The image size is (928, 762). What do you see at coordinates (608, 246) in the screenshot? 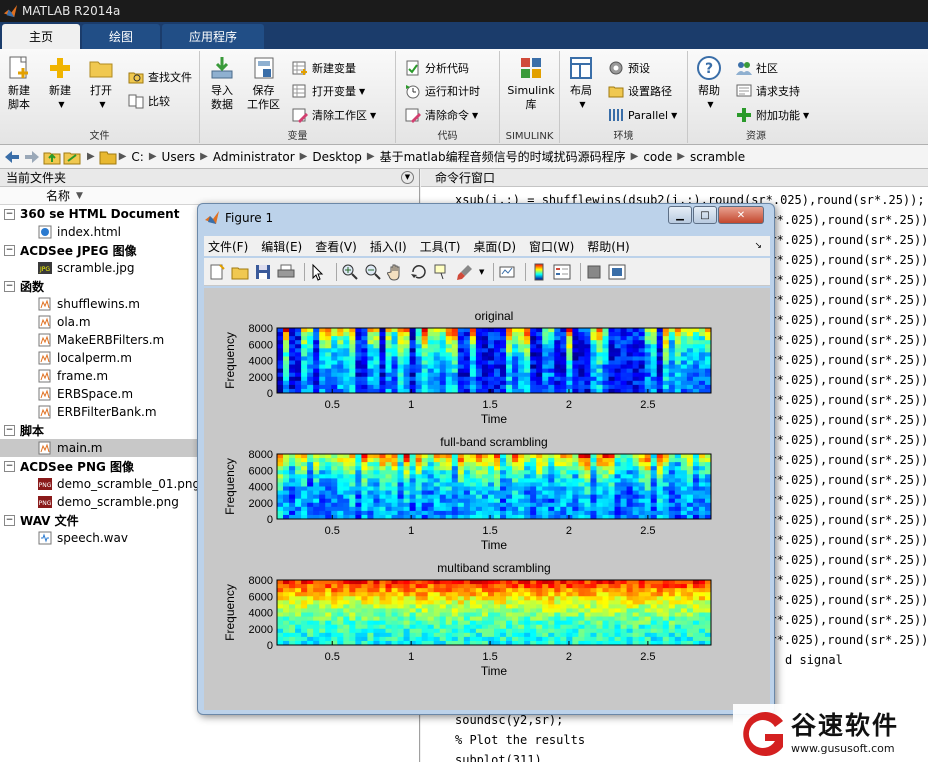
I see `menu-help: 帮助(H)` at bounding box center [608, 246].